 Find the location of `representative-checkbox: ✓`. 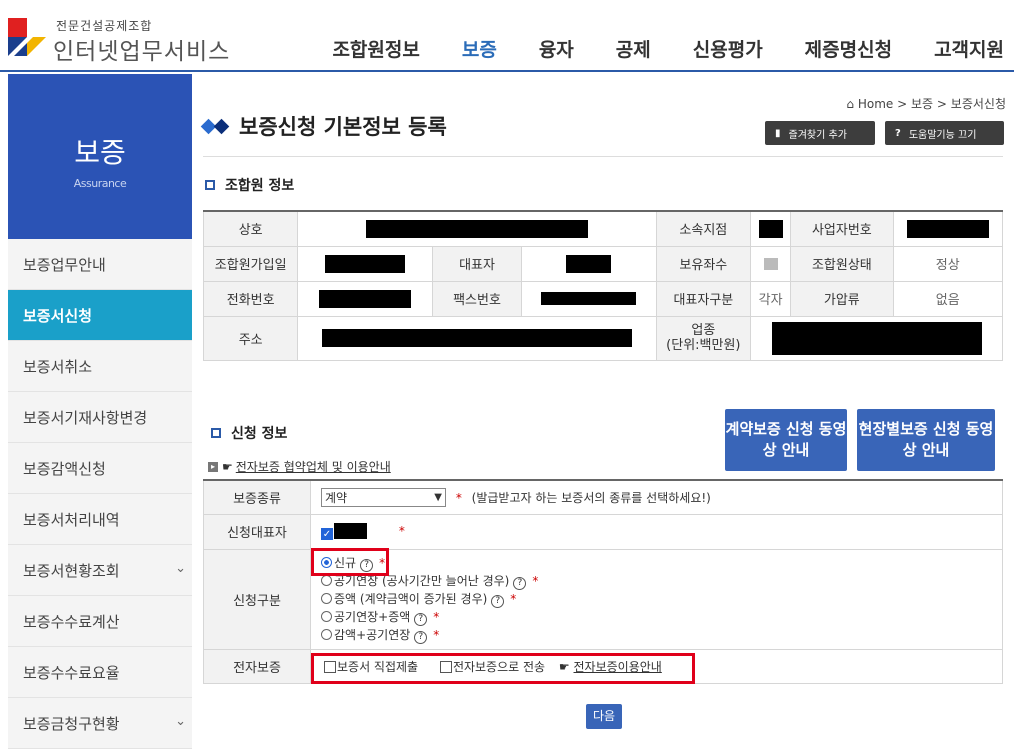

representative-checkbox: ✓ is located at coordinates (327, 533).